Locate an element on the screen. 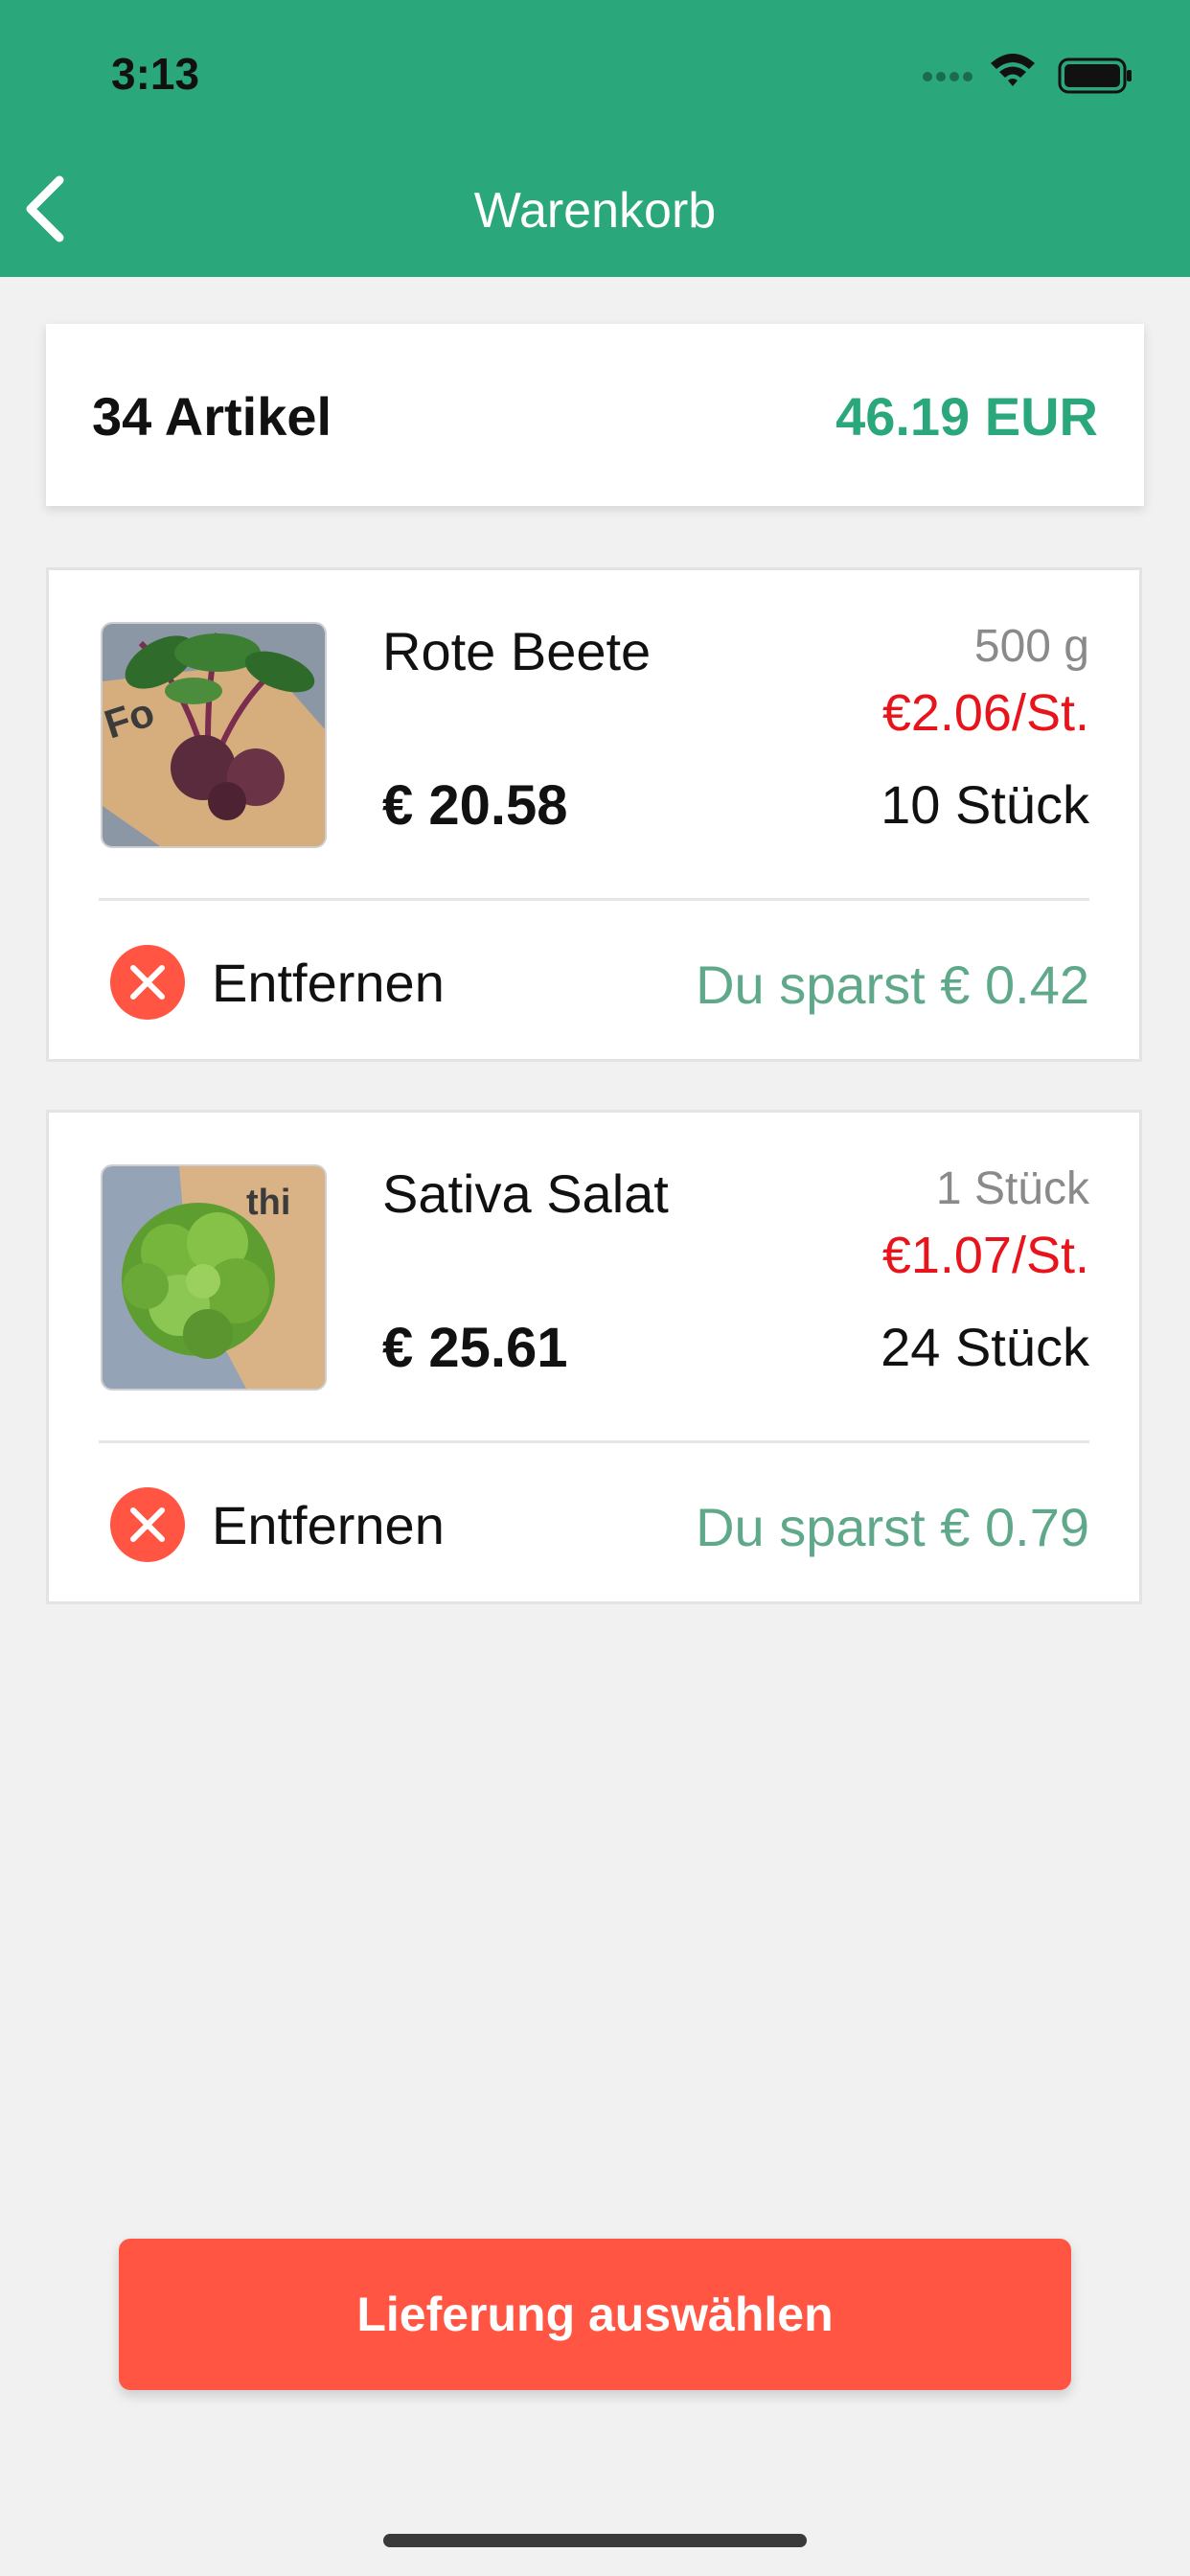  savings-text: Du sparst € 0.42 is located at coordinates (893, 985).